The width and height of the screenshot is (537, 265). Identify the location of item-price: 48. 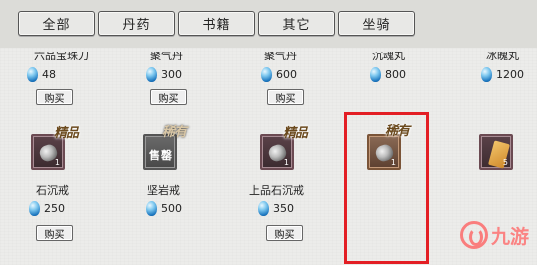
(41, 74).